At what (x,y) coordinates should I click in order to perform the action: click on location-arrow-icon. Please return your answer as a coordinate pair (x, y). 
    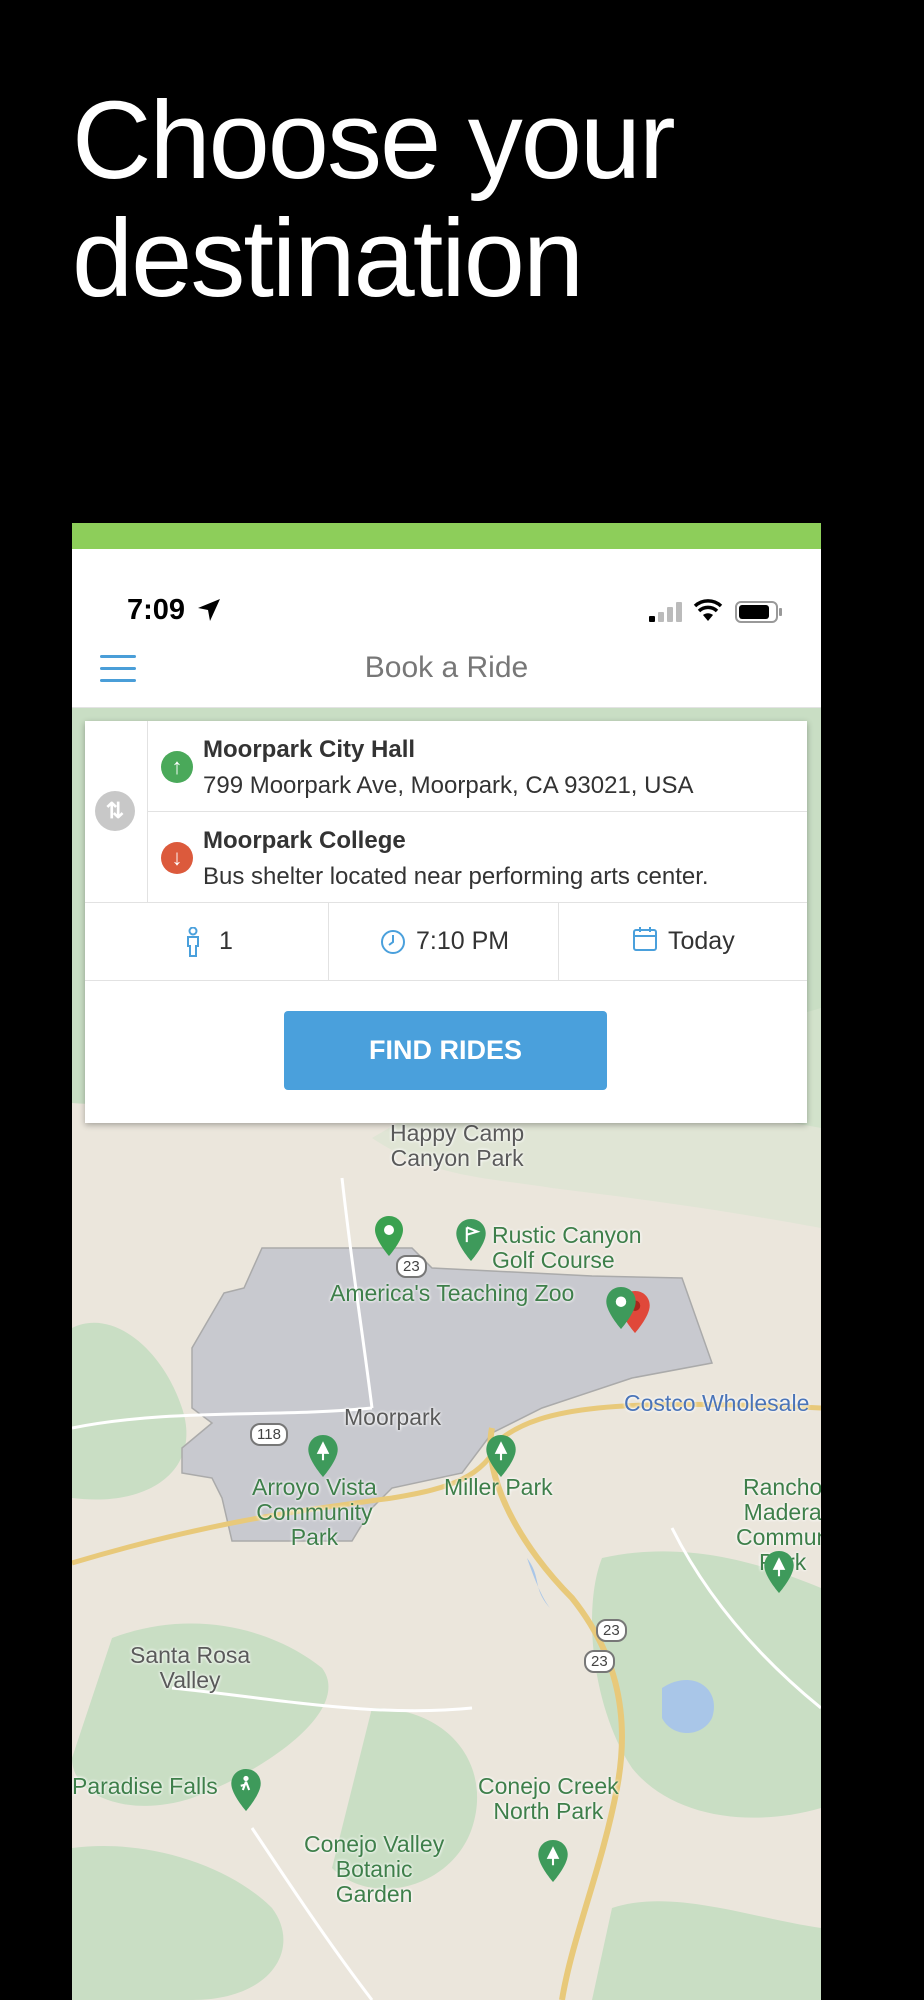
    Looking at the image, I should click on (209, 610).